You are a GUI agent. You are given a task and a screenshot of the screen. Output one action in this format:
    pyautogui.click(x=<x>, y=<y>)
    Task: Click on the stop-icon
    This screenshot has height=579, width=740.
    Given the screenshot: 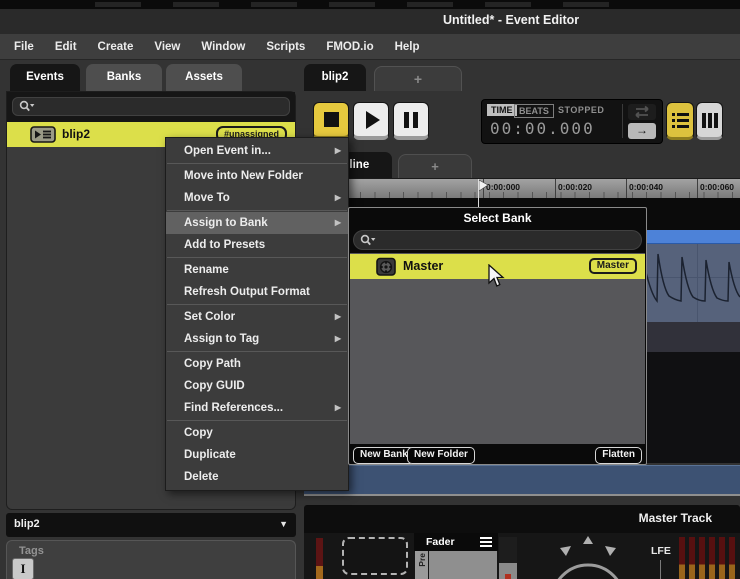 What is the action you would take?
    pyautogui.click(x=331, y=119)
    